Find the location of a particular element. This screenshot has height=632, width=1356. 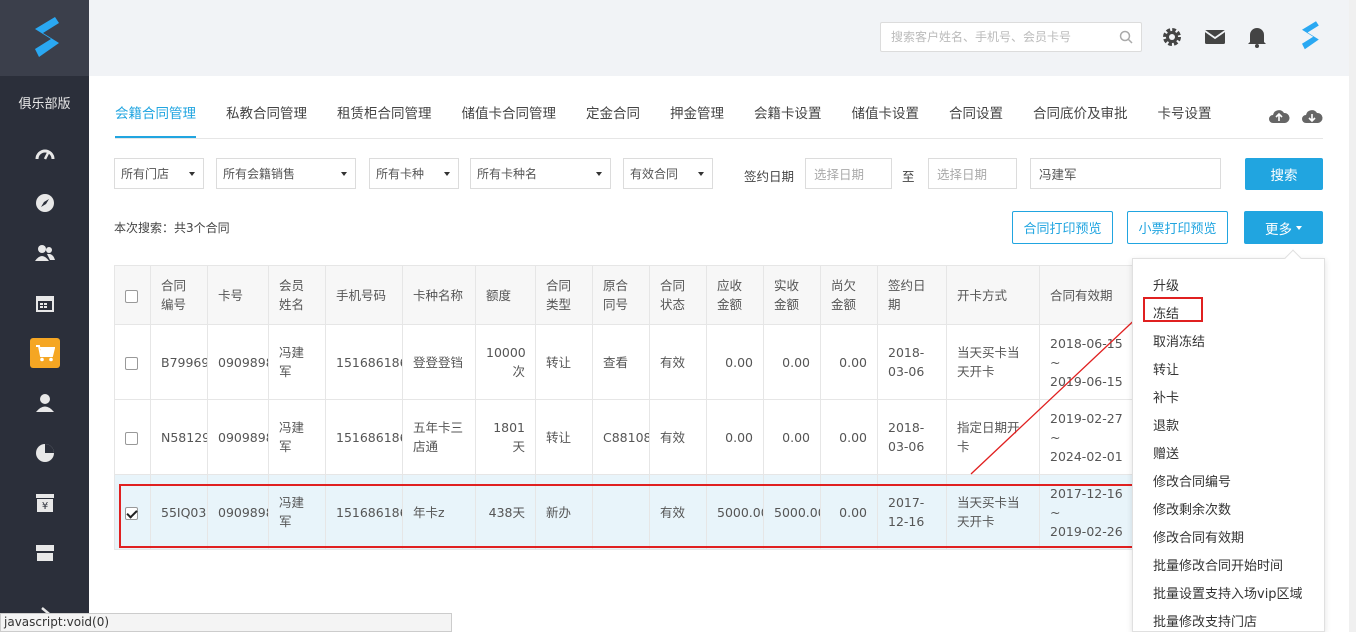

menu-item-batch-edit-stores: 批量修改支持门店 is located at coordinates (1205, 620).